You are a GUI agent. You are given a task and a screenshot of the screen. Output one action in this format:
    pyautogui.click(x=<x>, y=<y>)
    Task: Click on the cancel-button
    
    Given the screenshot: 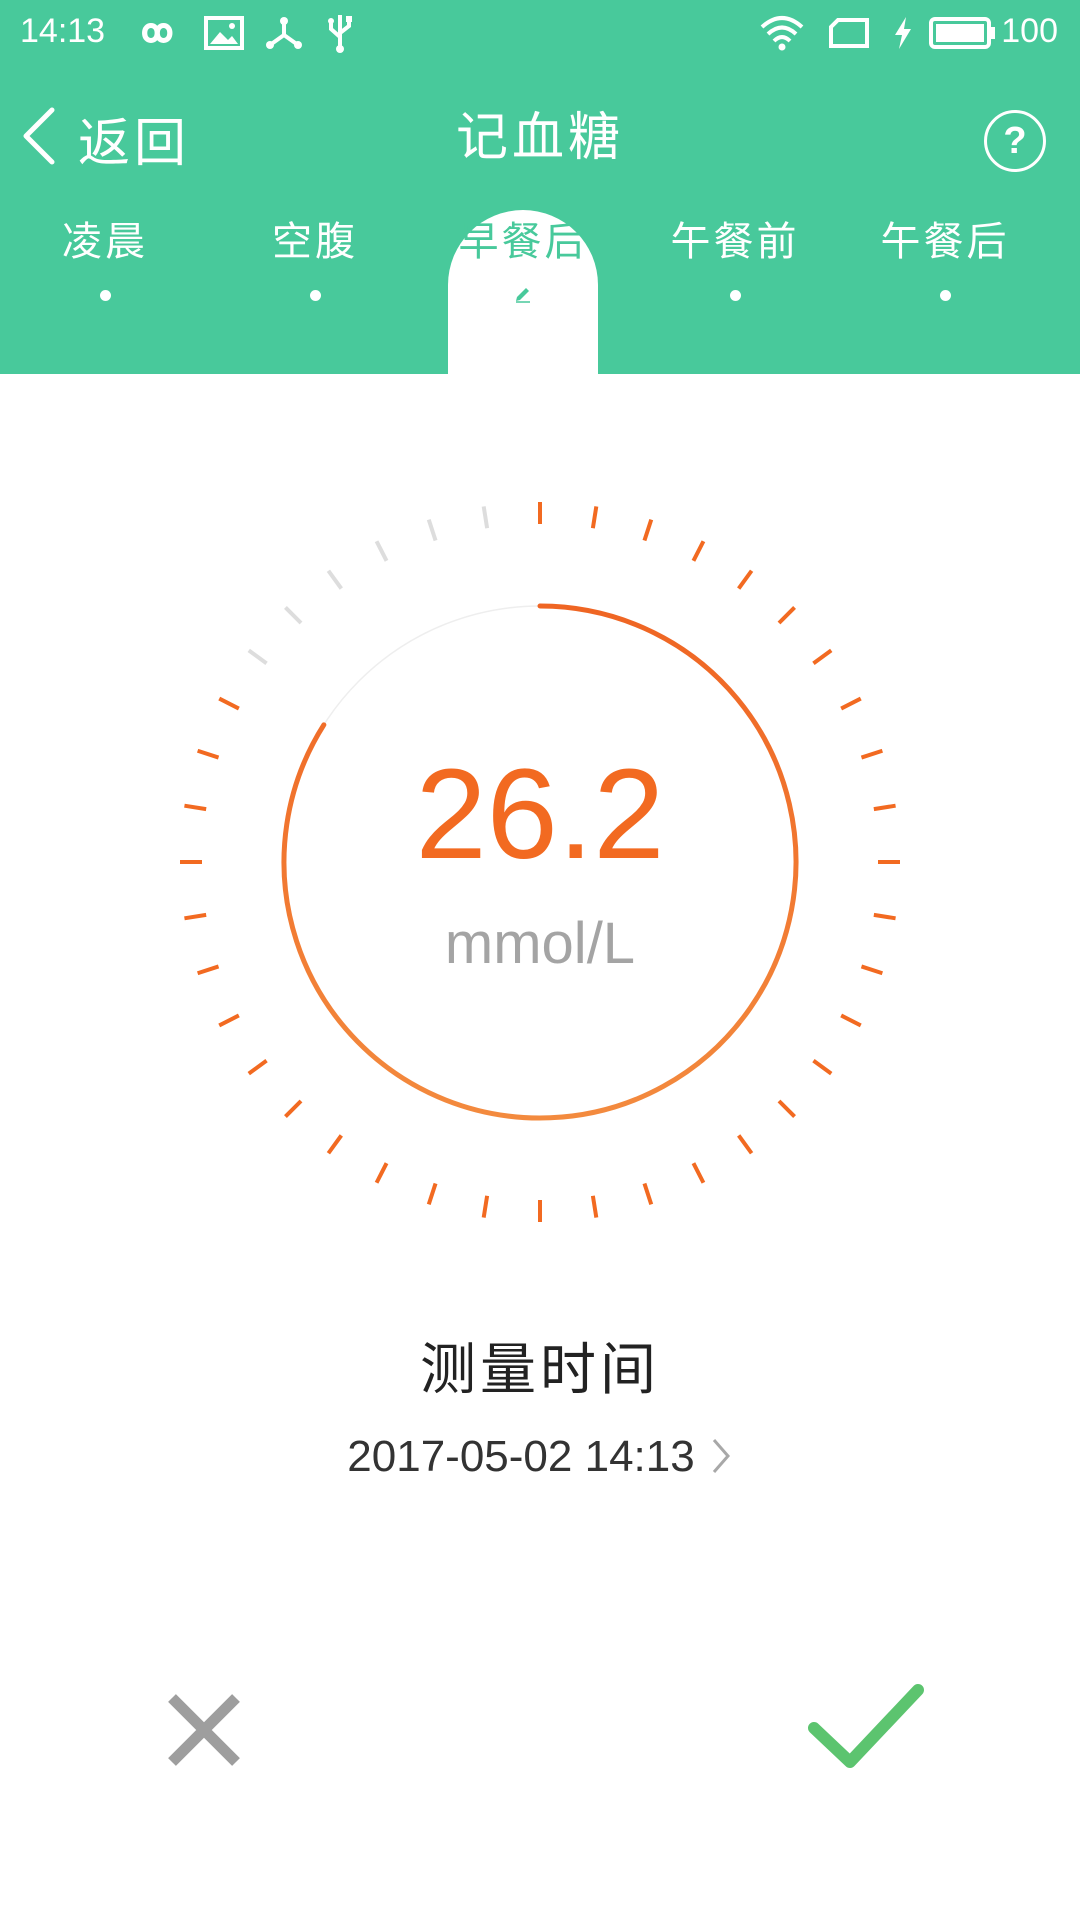 What is the action you would take?
    pyautogui.click(x=204, y=1730)
    